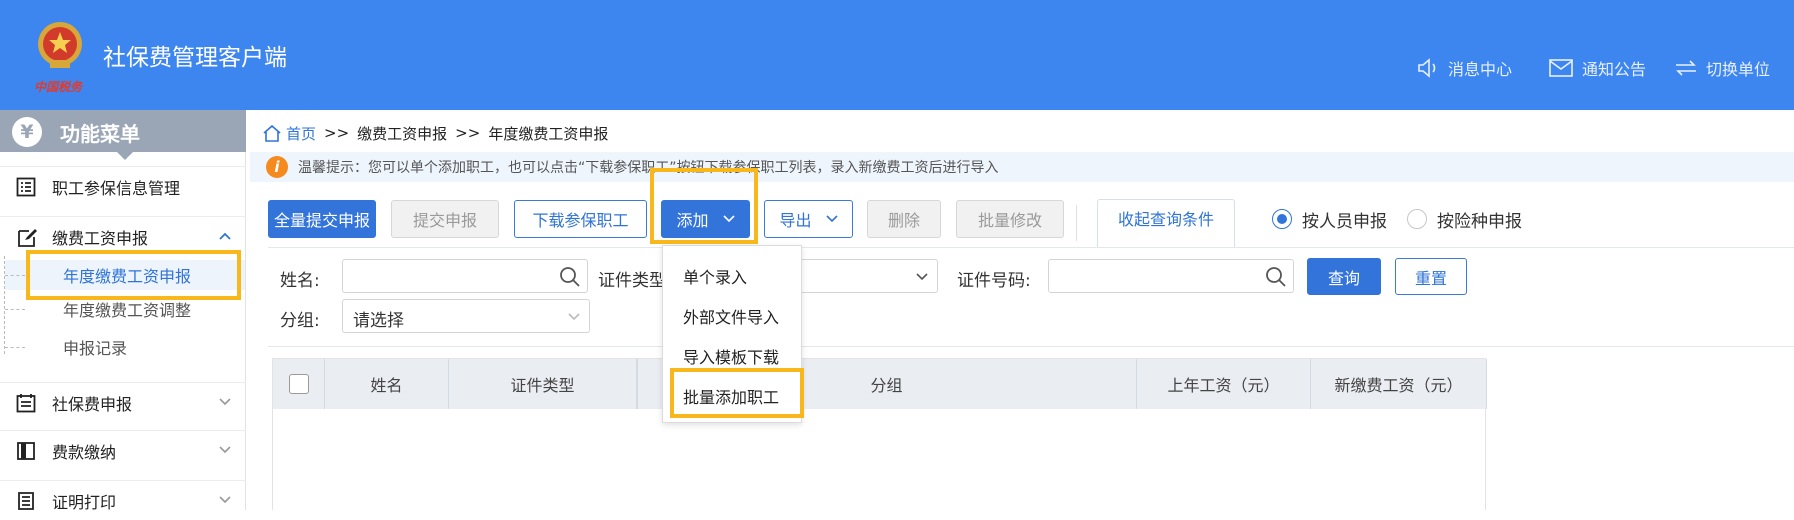 This screenshot has width=1794, height=520. Describe the element at coordinates (1561, 68) in the screenshot. I see `mail-icon` at that location.